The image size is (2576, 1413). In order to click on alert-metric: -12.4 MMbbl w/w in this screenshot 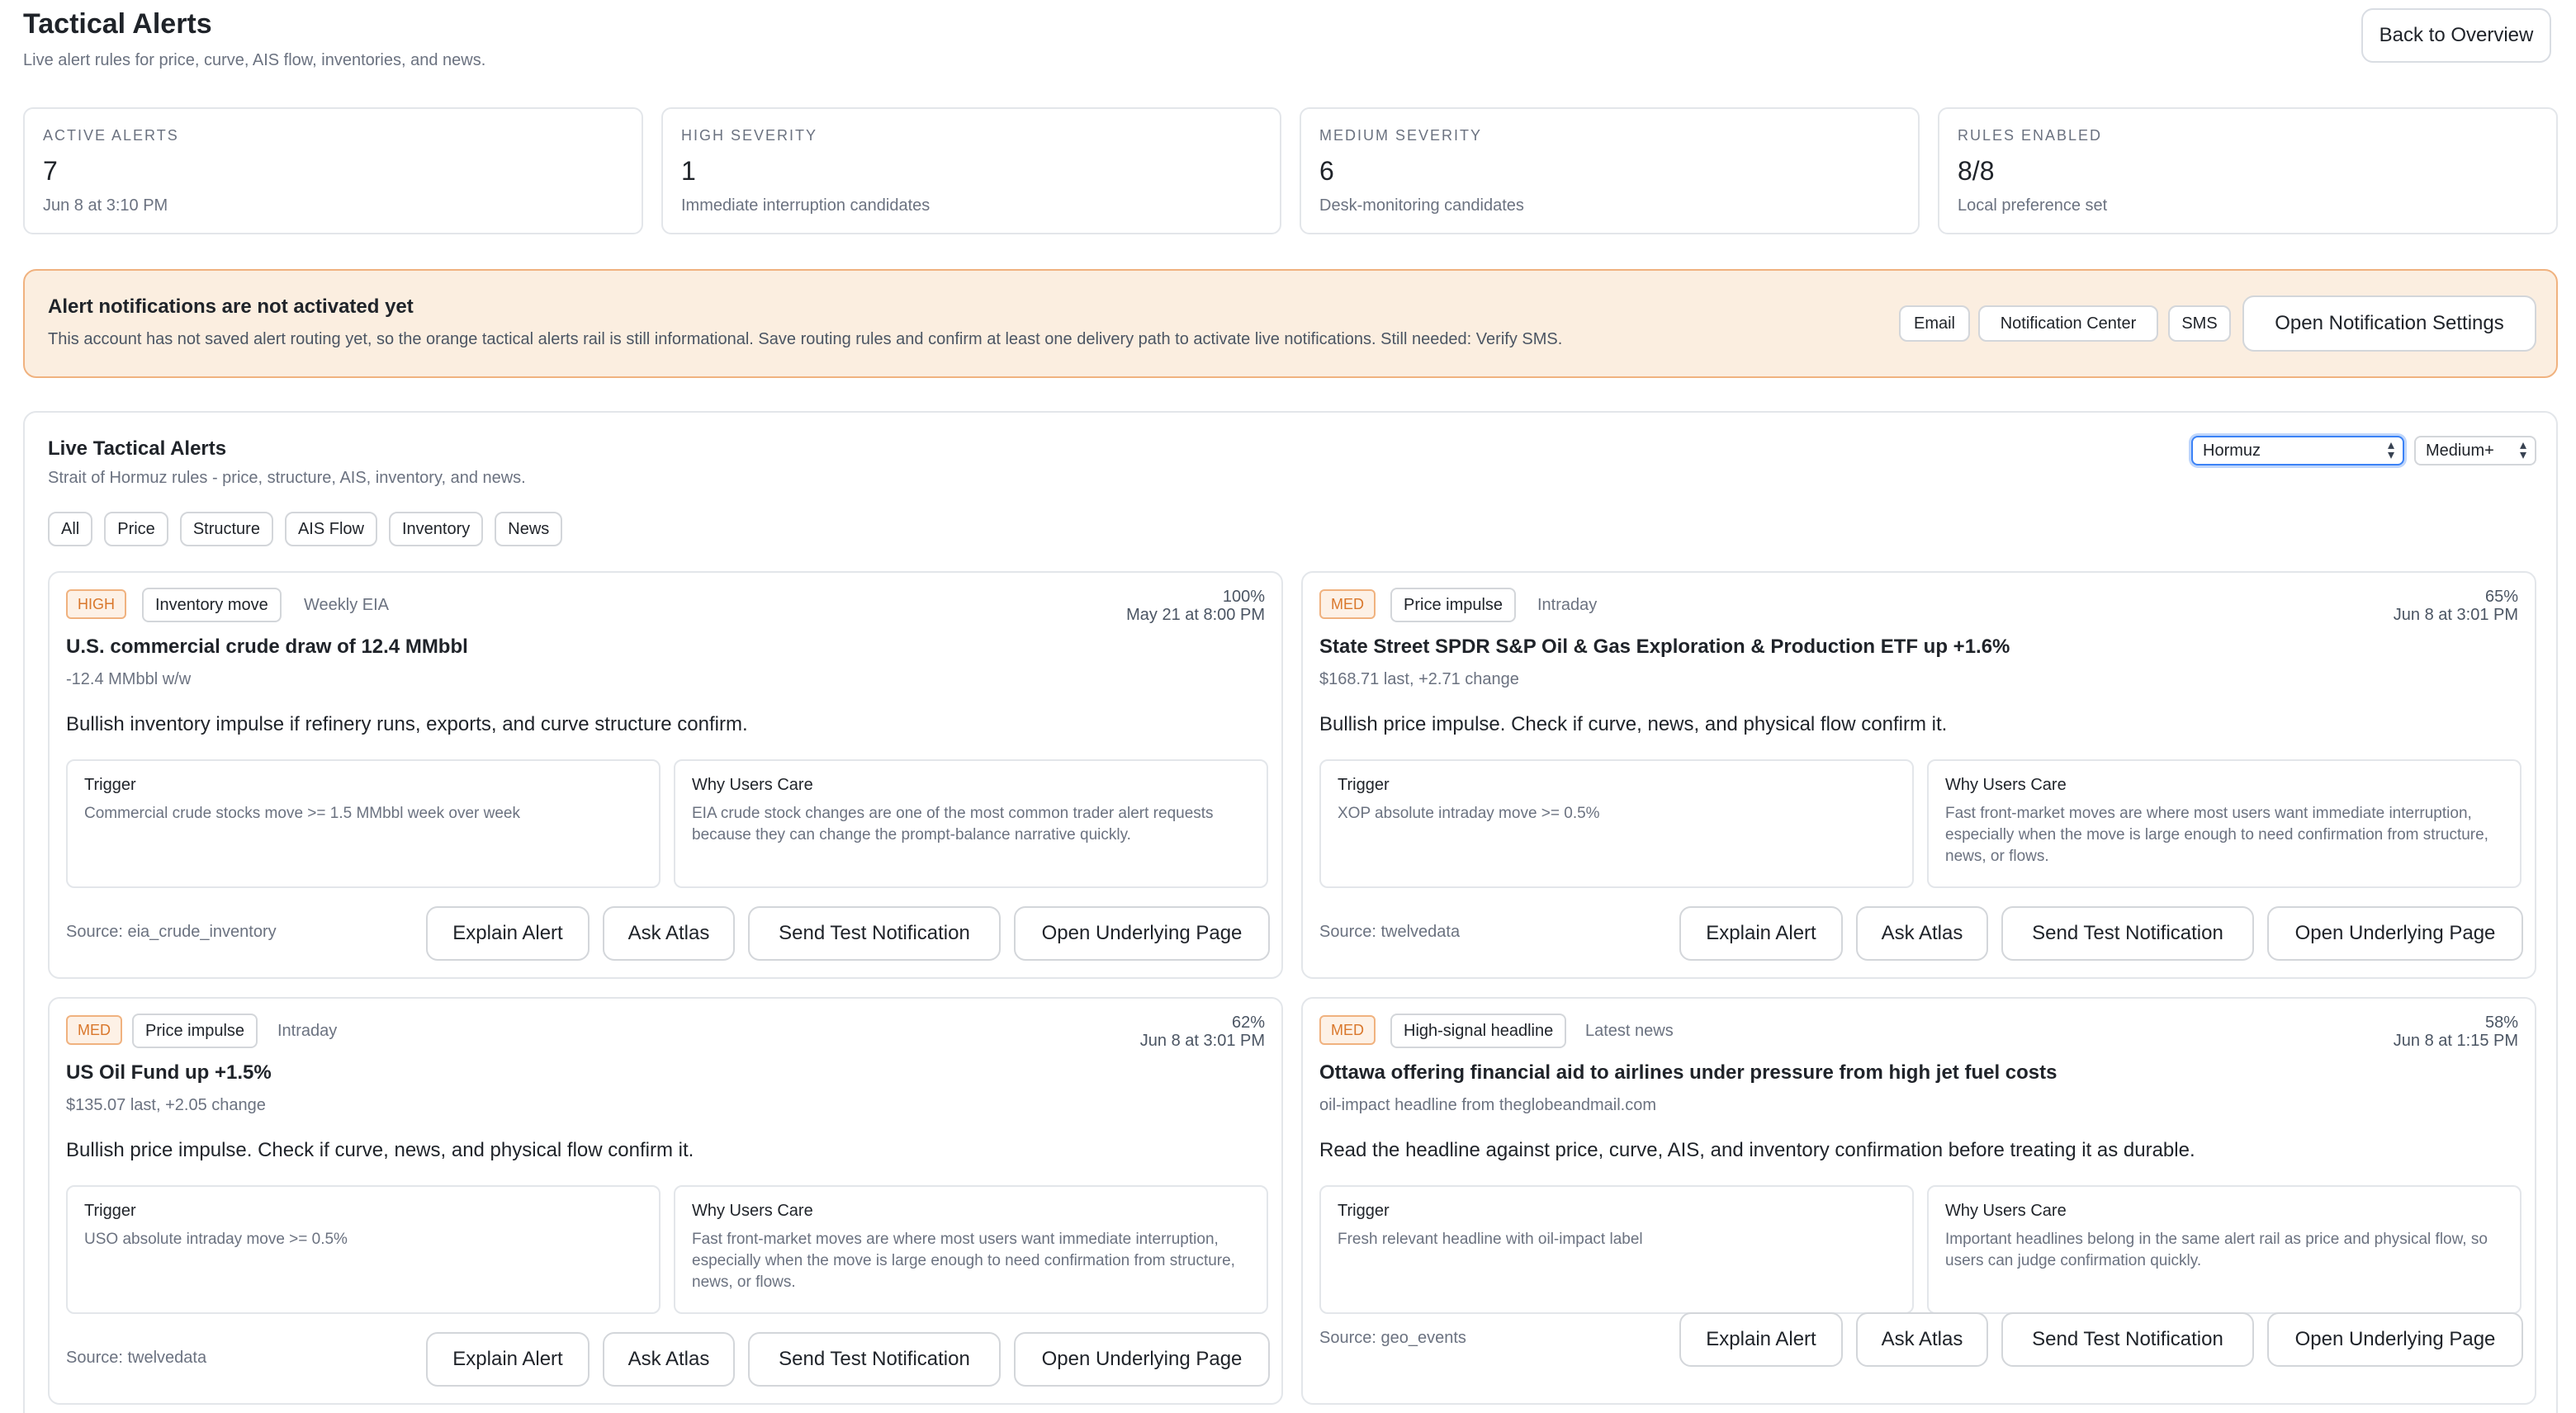, I will do `click(129, 679)`.